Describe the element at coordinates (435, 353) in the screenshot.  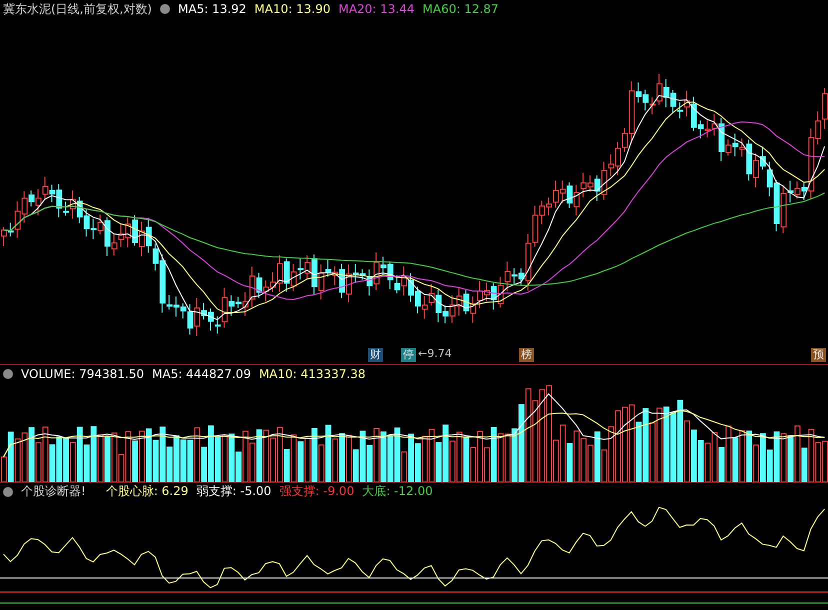
I see `low-price-label: ←9.74` at that location.